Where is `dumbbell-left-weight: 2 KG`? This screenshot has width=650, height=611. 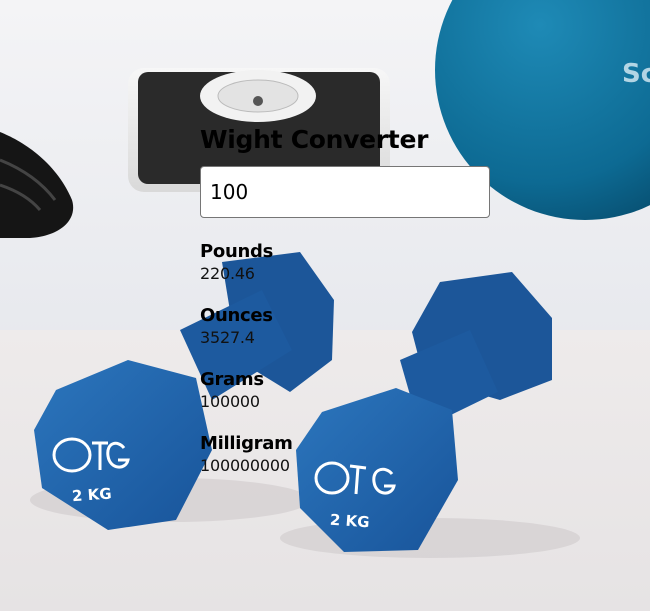 dumbbell-left-weight: 2 KG is located at coordinates (91, 495).